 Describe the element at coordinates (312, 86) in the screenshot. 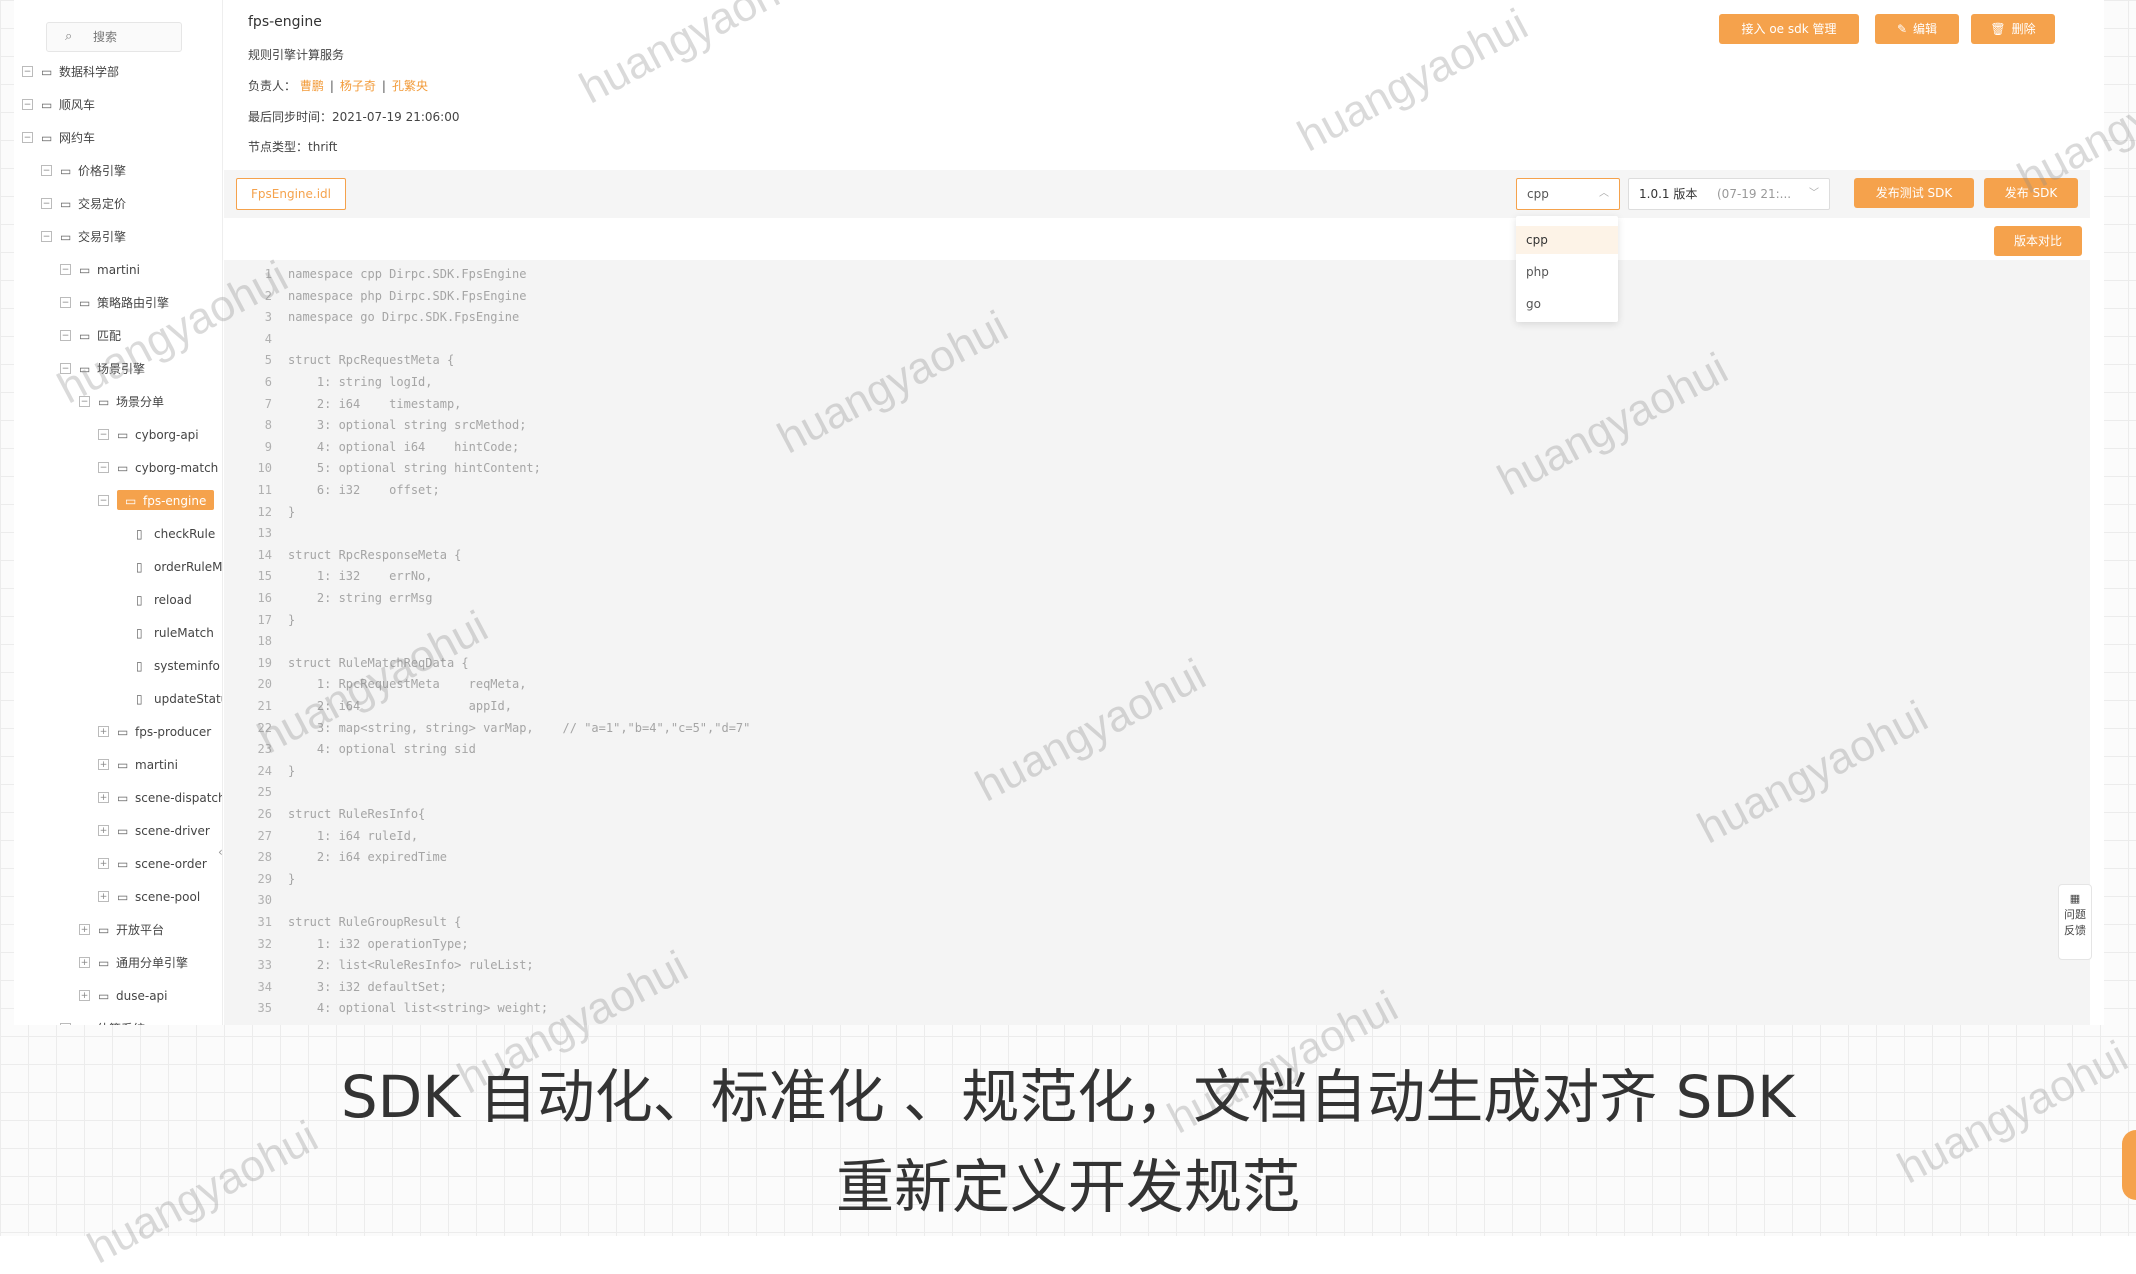

I see `owner-link: 曹鹏` at that location.